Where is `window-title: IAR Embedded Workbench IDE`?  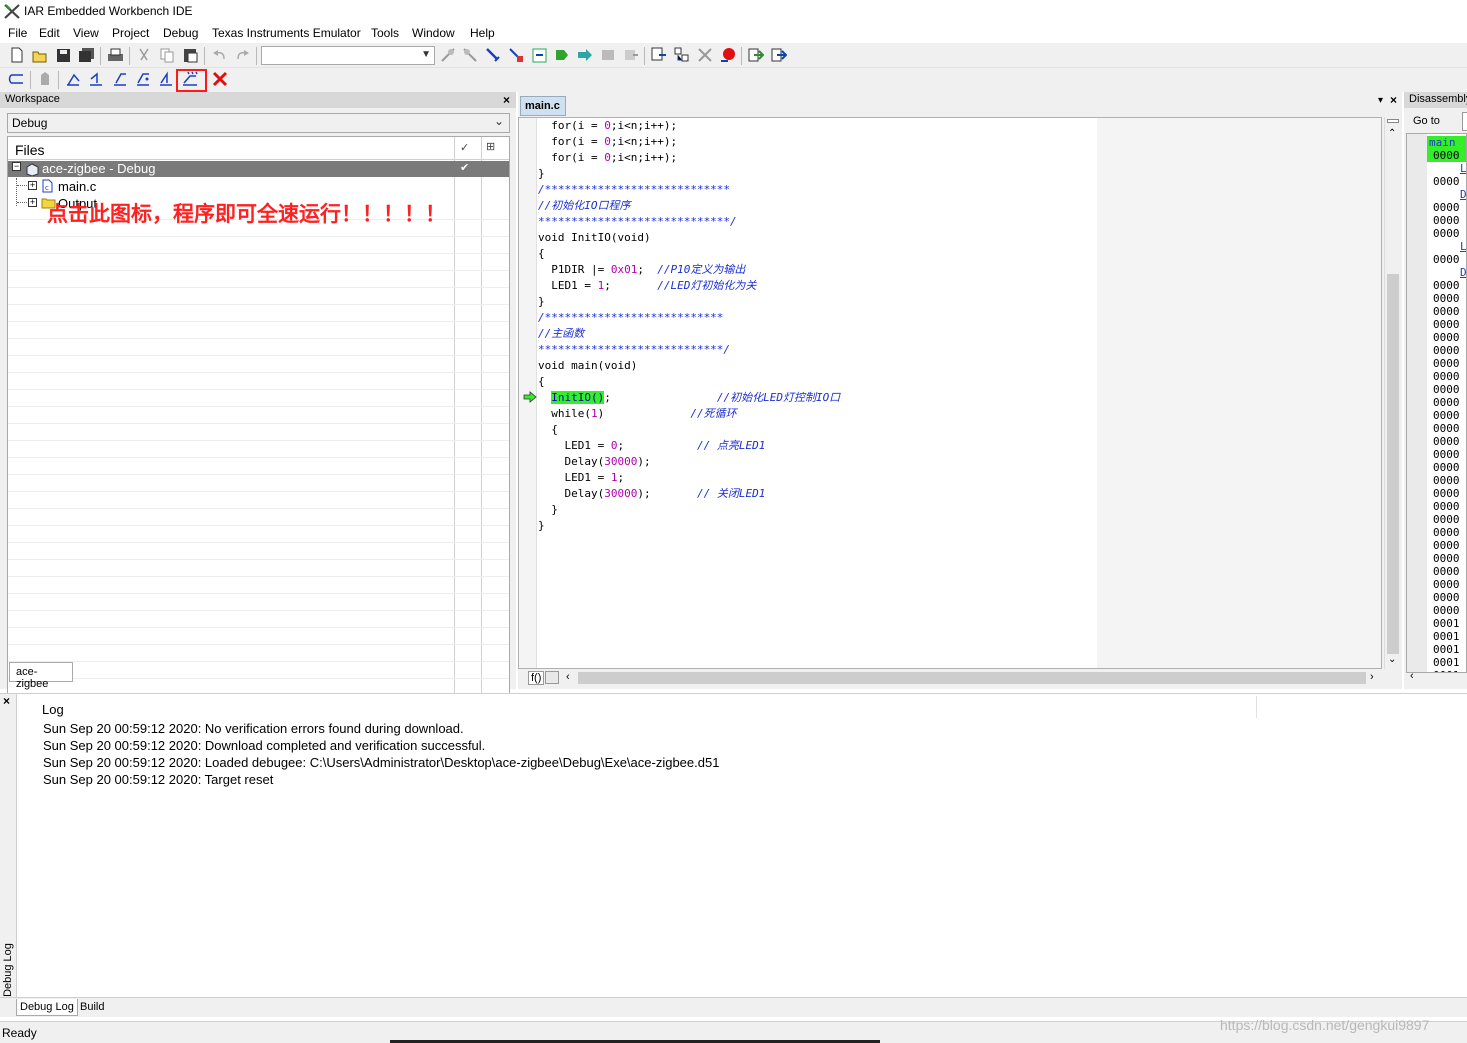 window-title: IAR Embedded Workbench IDE is located at coordinates (108, 11).